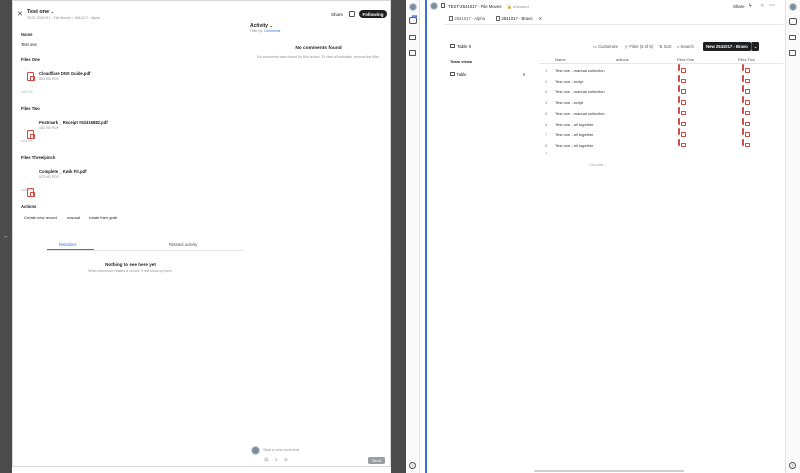 This screenshot has width=800, height=473. Describe the element at coordinates (62, 171) in the screenshot. I see `file-name: Complete _ Kwik Fit.pdf` at that location.